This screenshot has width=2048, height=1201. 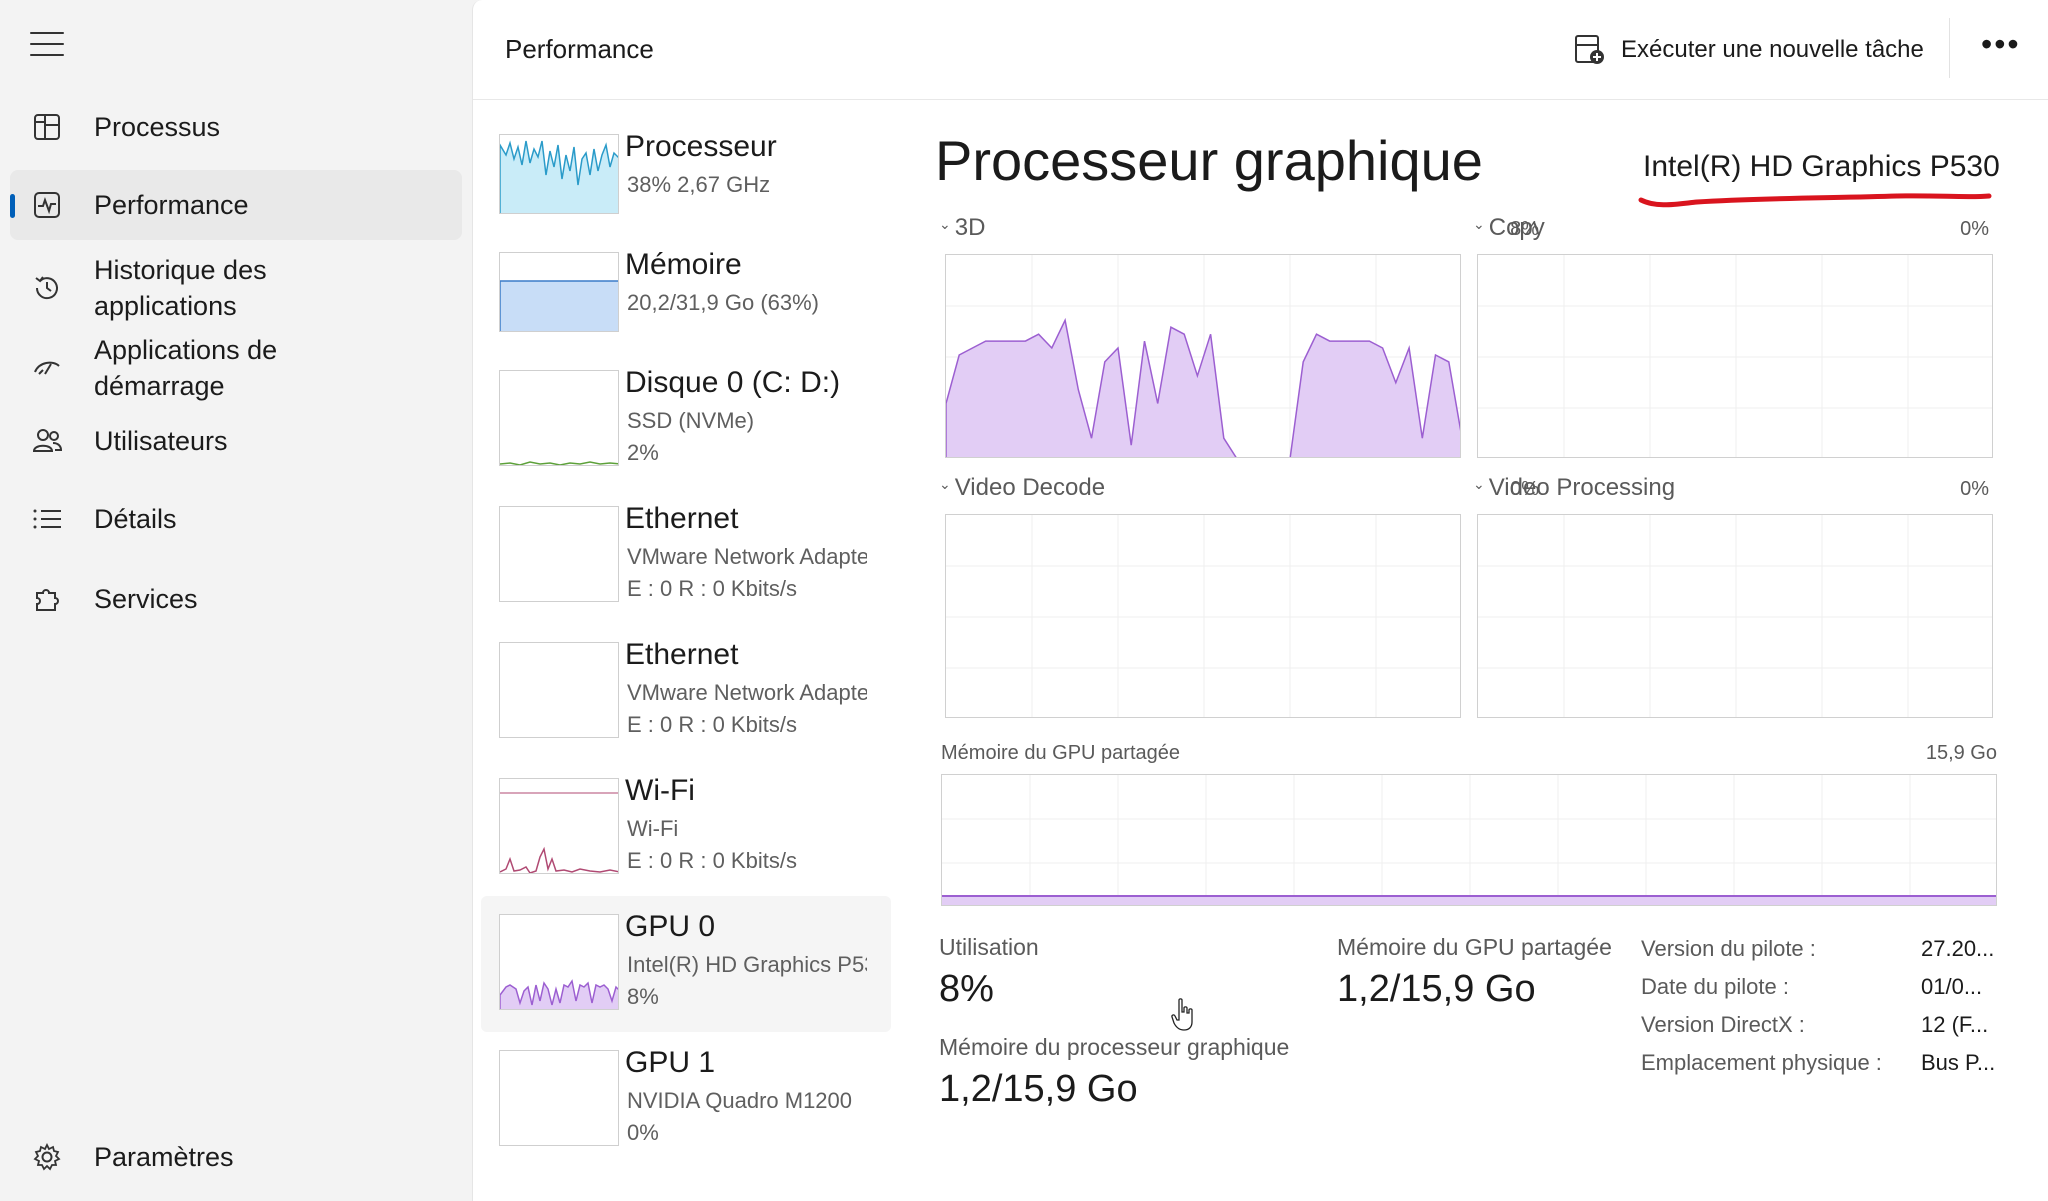 What do you see at coordinates (1574, 488) in the screenshot?
I see `engine-label-video-processing: ⌄ Video Processing` at bounding box center [1574, 488].